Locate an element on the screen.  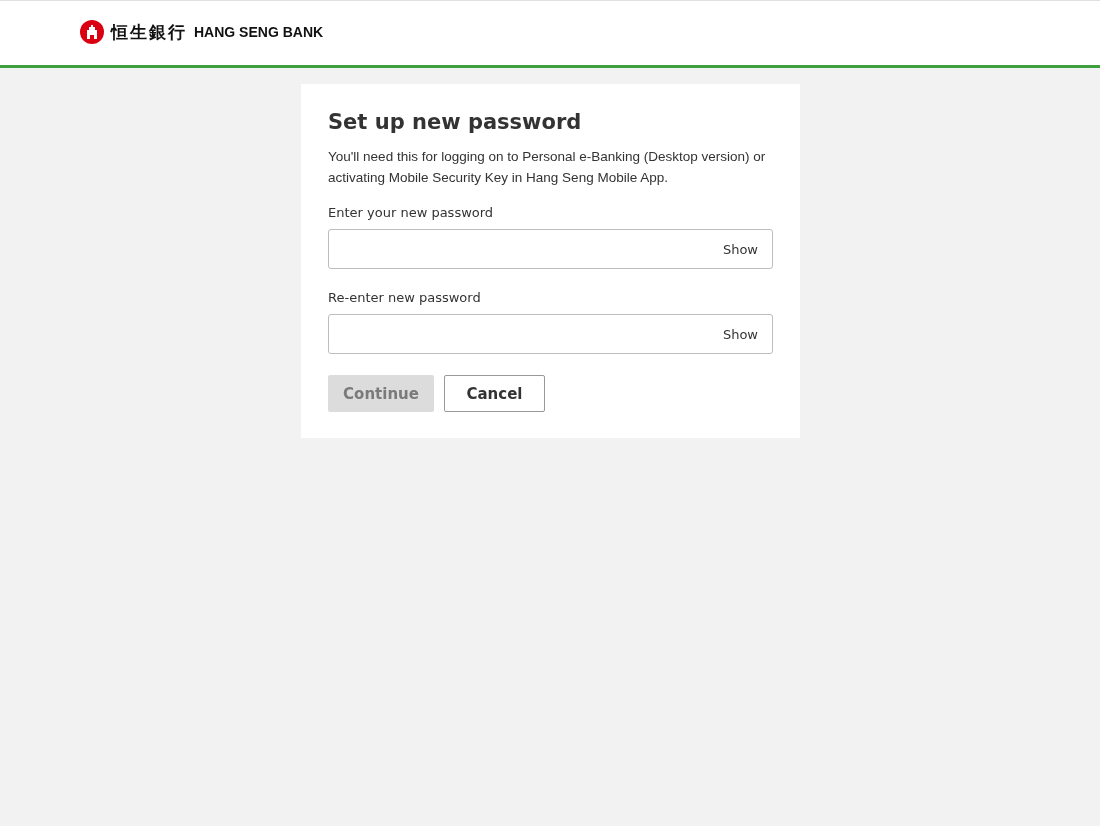
page-title: Set up new password is located at coordinates (455, 122).